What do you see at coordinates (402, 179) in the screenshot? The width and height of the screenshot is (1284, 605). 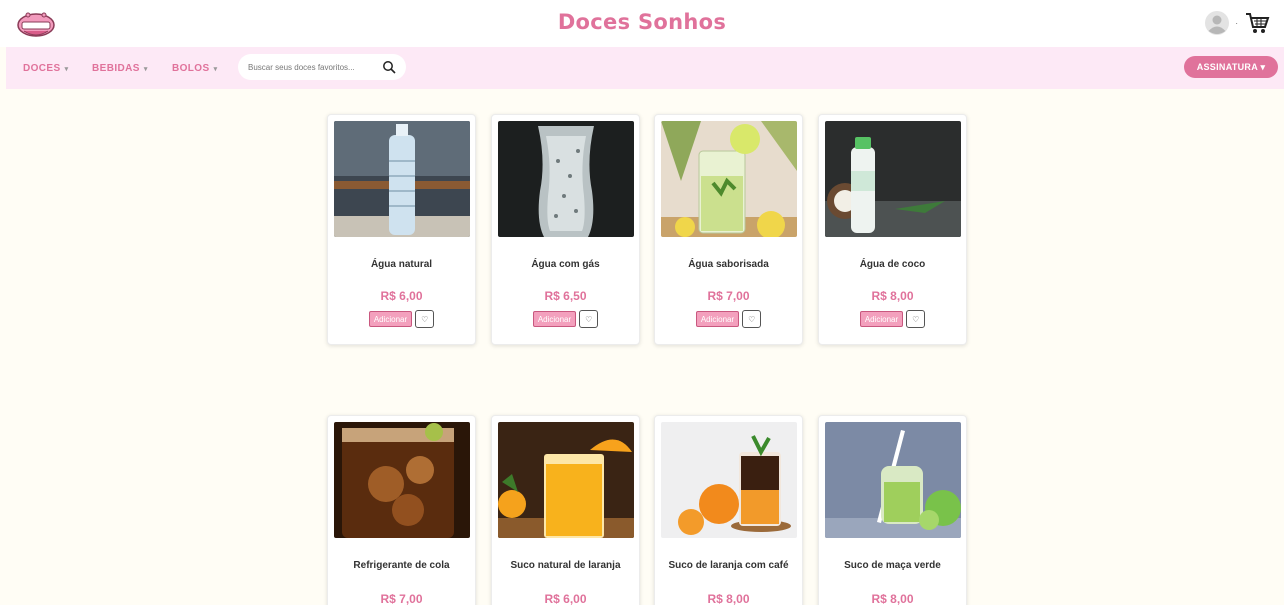 I see `product-image-water-bottle` at bounding box center [402, 179].